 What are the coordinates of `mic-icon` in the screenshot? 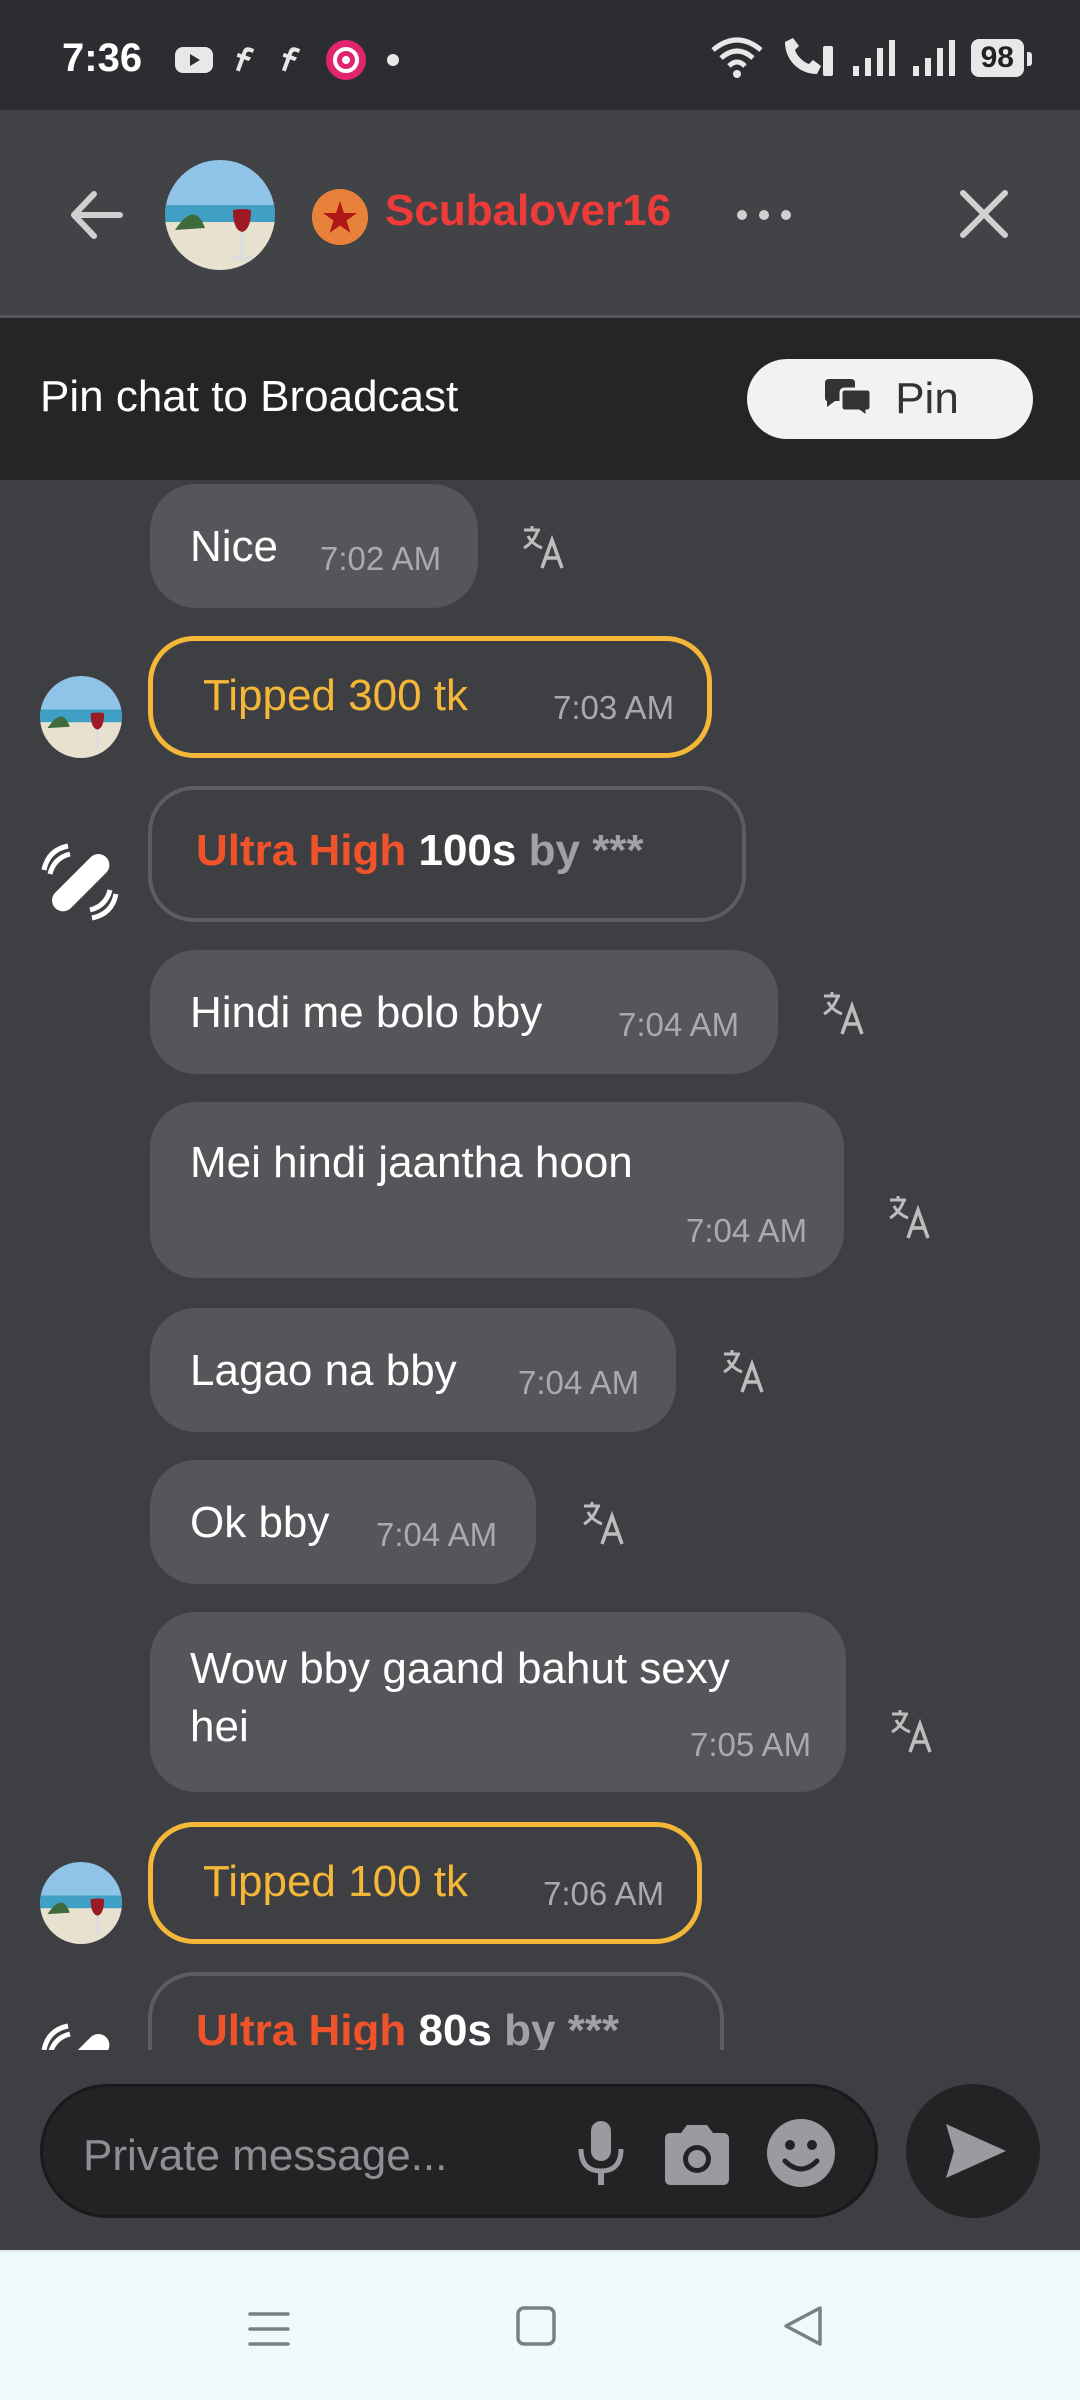 It's located at (601, 2154).